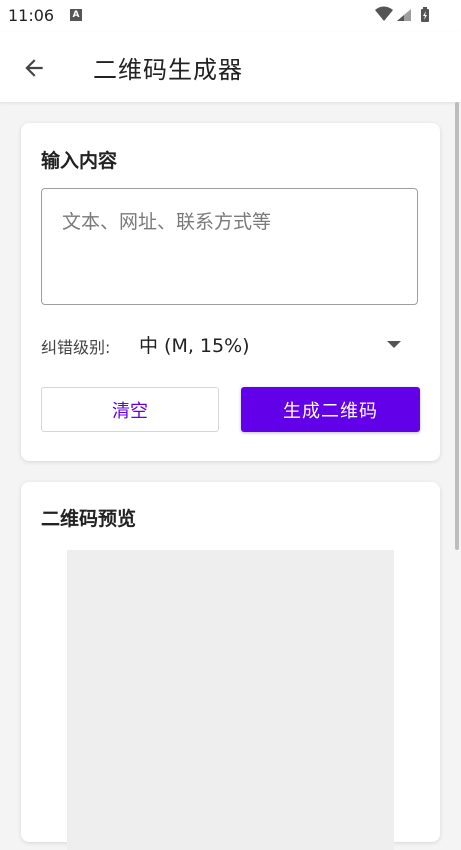 This screenshot has height=850, width=461. What do you see at coordinates (457, 326) in the screenshot?
I see `scrollbar` at bounding box center [457, 326].